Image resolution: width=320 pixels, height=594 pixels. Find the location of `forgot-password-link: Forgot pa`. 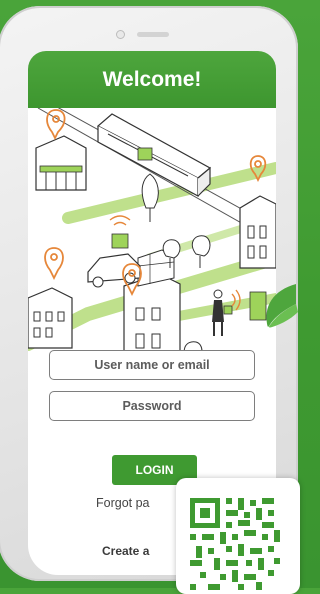

forgot-password-link: Forgot pa is located at coordinates (123, 503).